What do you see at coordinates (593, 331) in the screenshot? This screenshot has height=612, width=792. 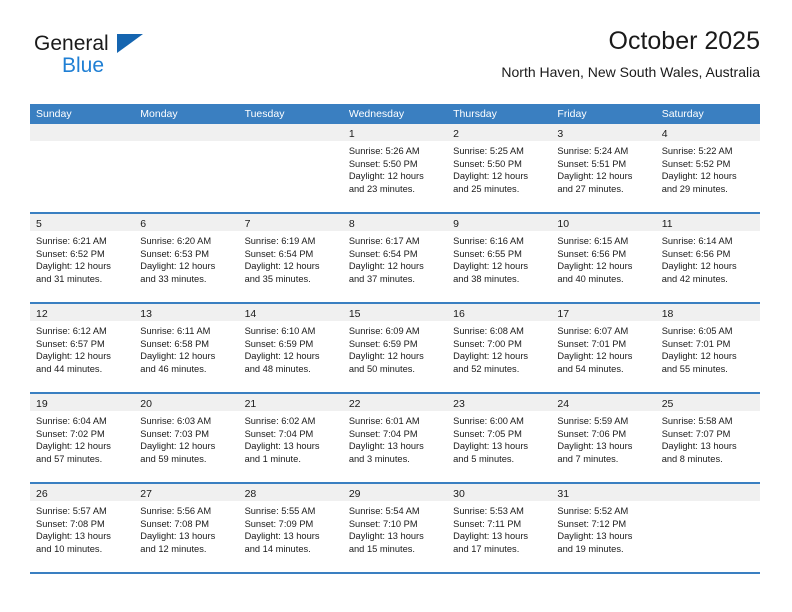 I see `day-info-line: Sunrise: 6:07 AM` at bounding box center [593, 331].